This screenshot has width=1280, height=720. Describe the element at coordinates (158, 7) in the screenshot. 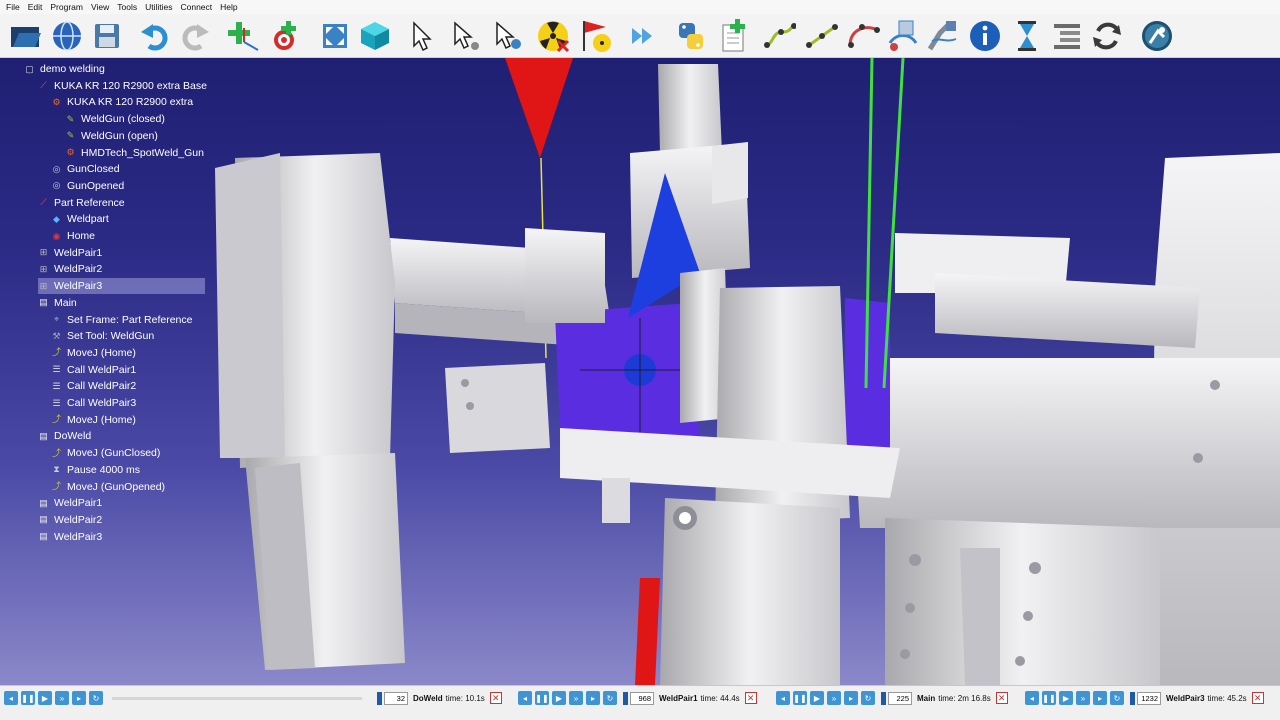

I see `menu-utilities: Utilities` at that location.